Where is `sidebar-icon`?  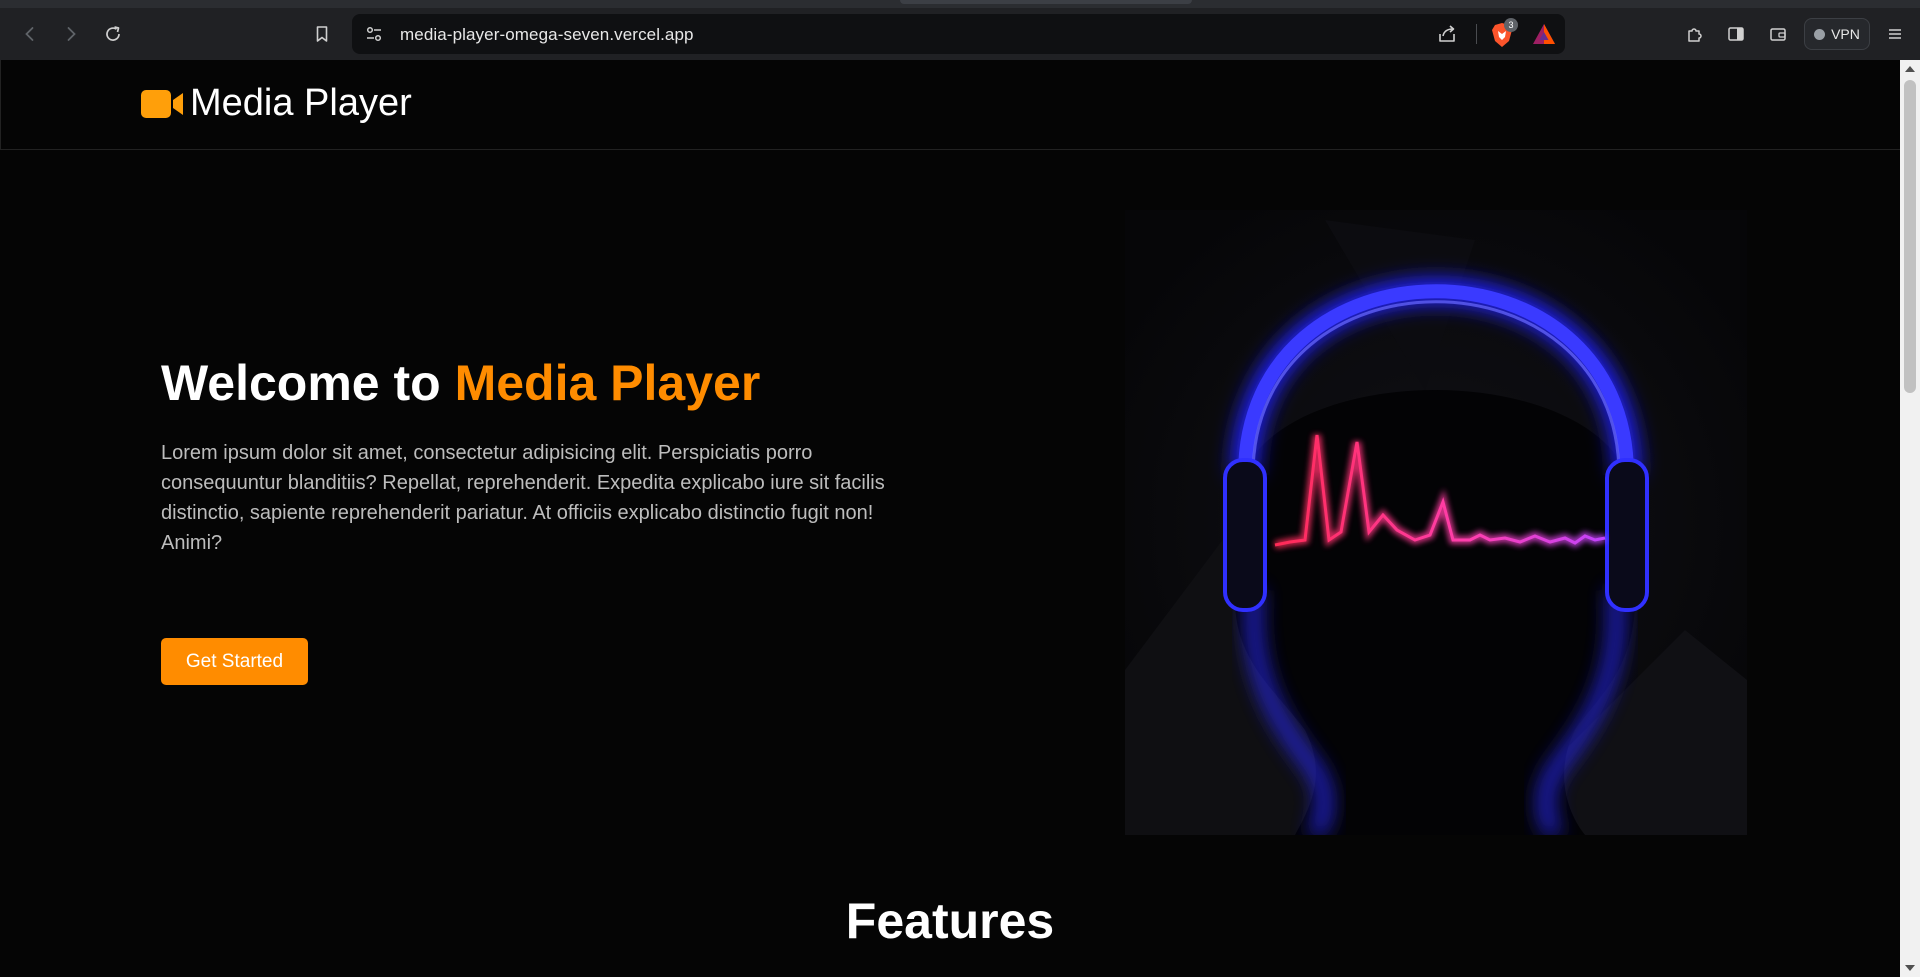 sidebar-icon is located at coordinates (1736, 34).